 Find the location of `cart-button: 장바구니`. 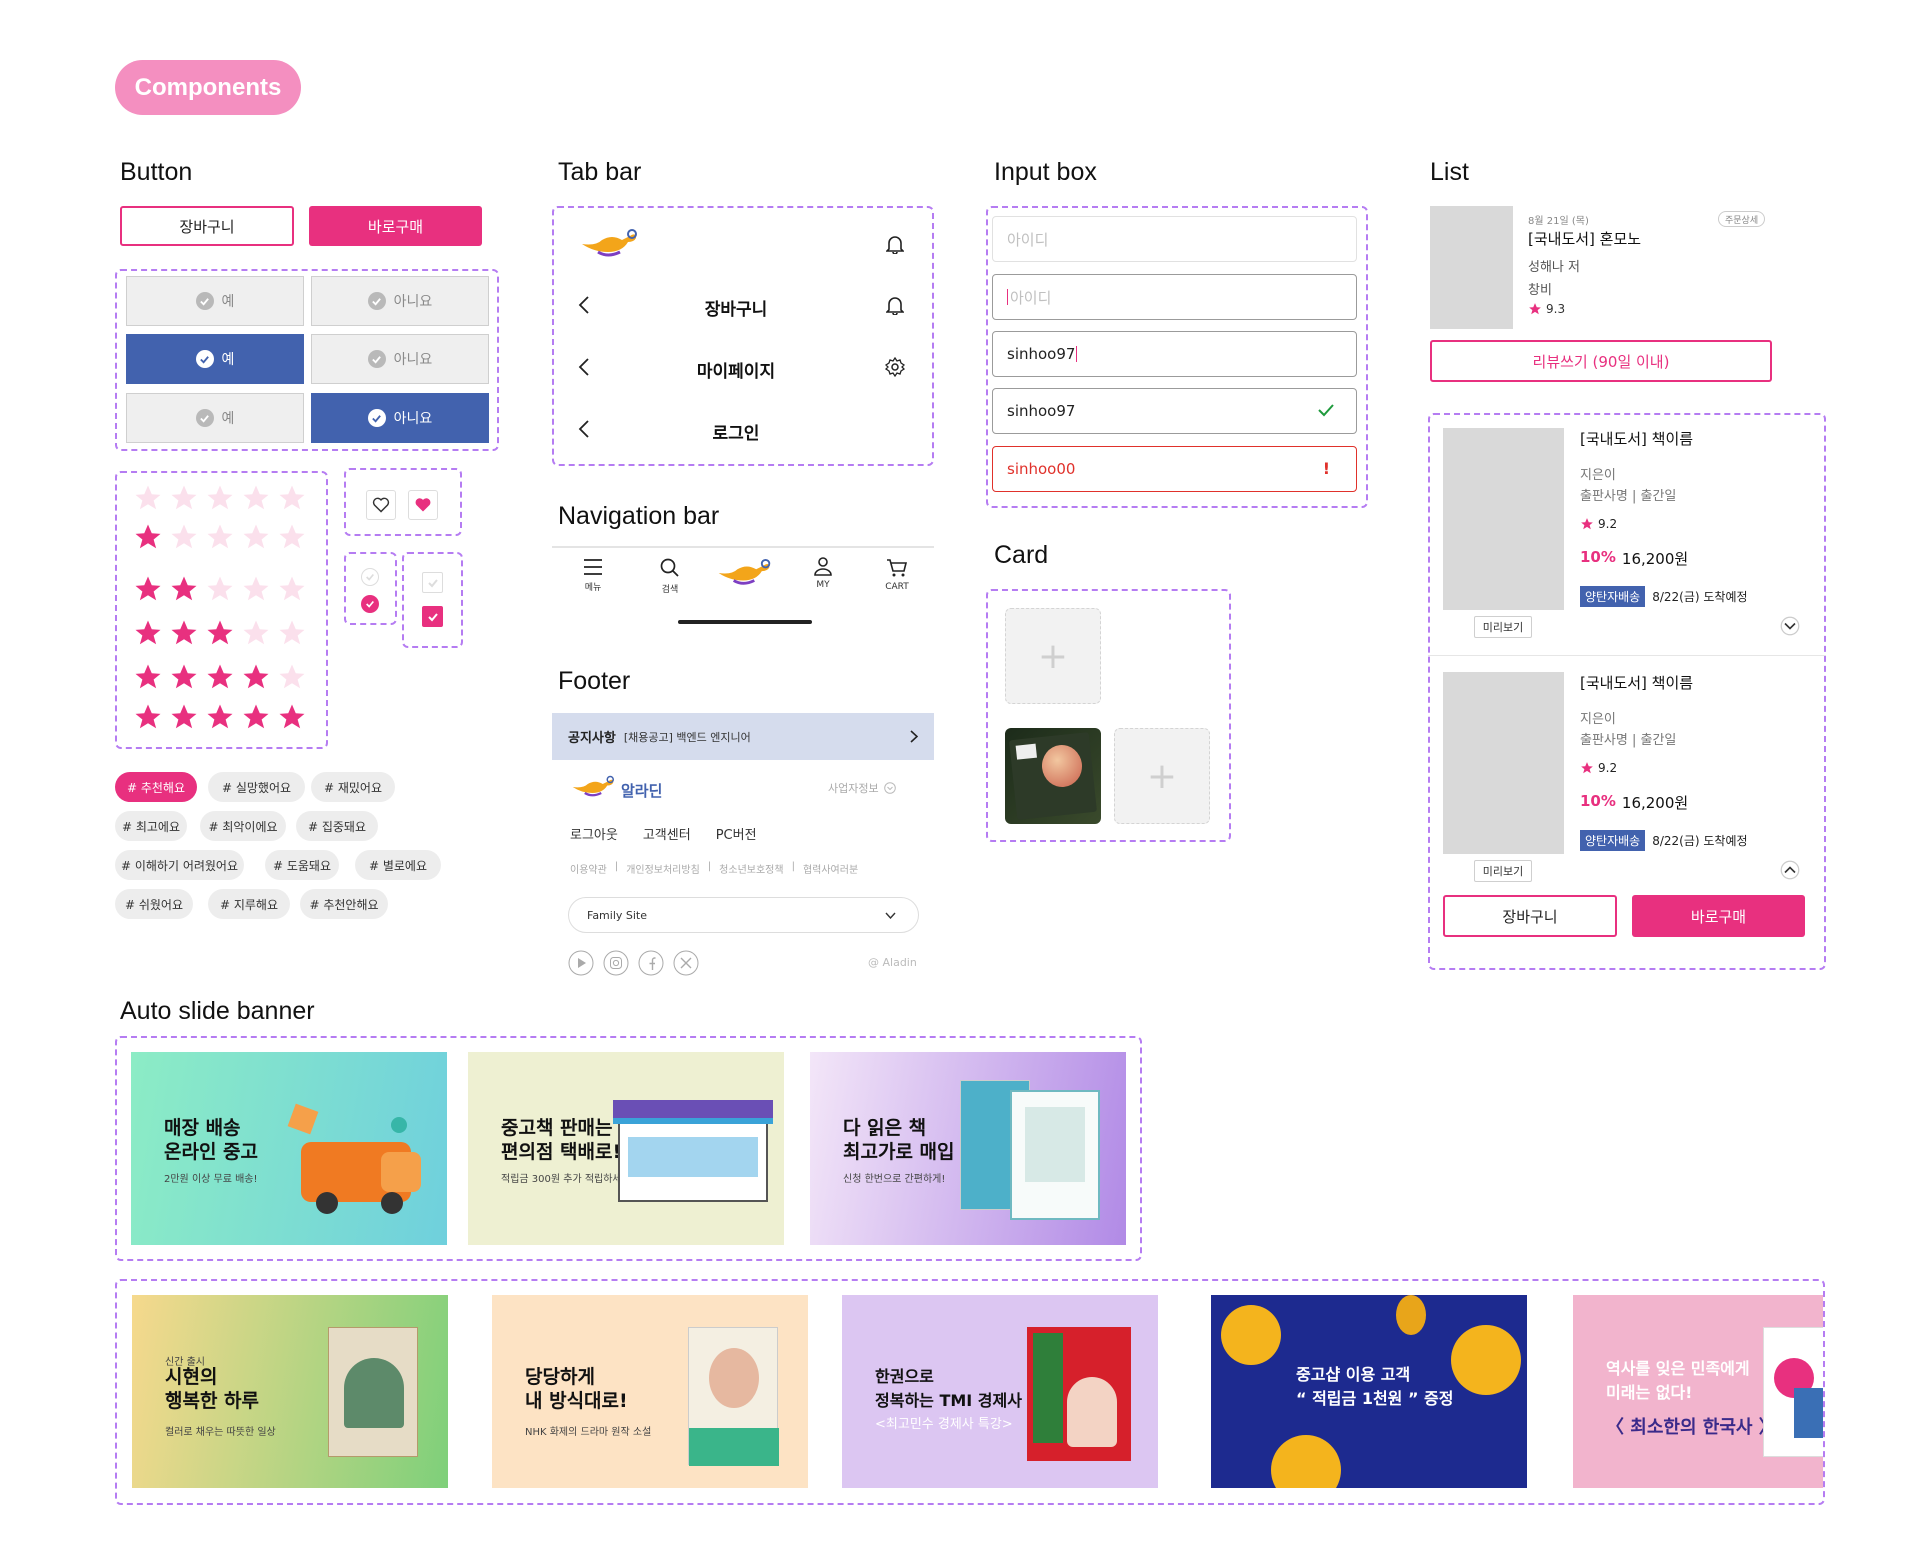

cart-button: 장바구니 is located at coordinates (207, 226).